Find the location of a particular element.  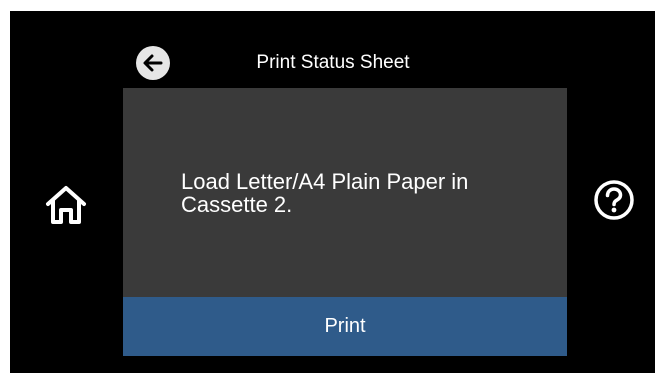

home-button is located at coordinates (66, 205).